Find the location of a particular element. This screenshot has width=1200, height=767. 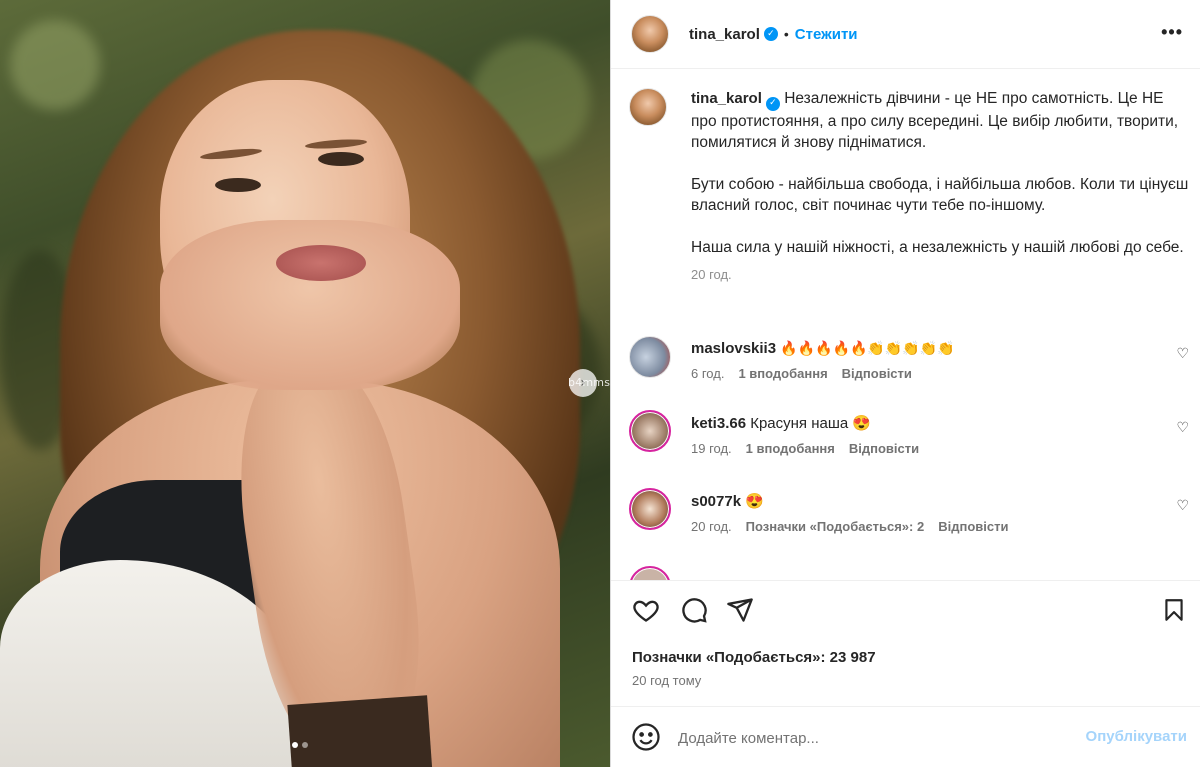

comment-text: 😍 is located at coordinates (754, 501).